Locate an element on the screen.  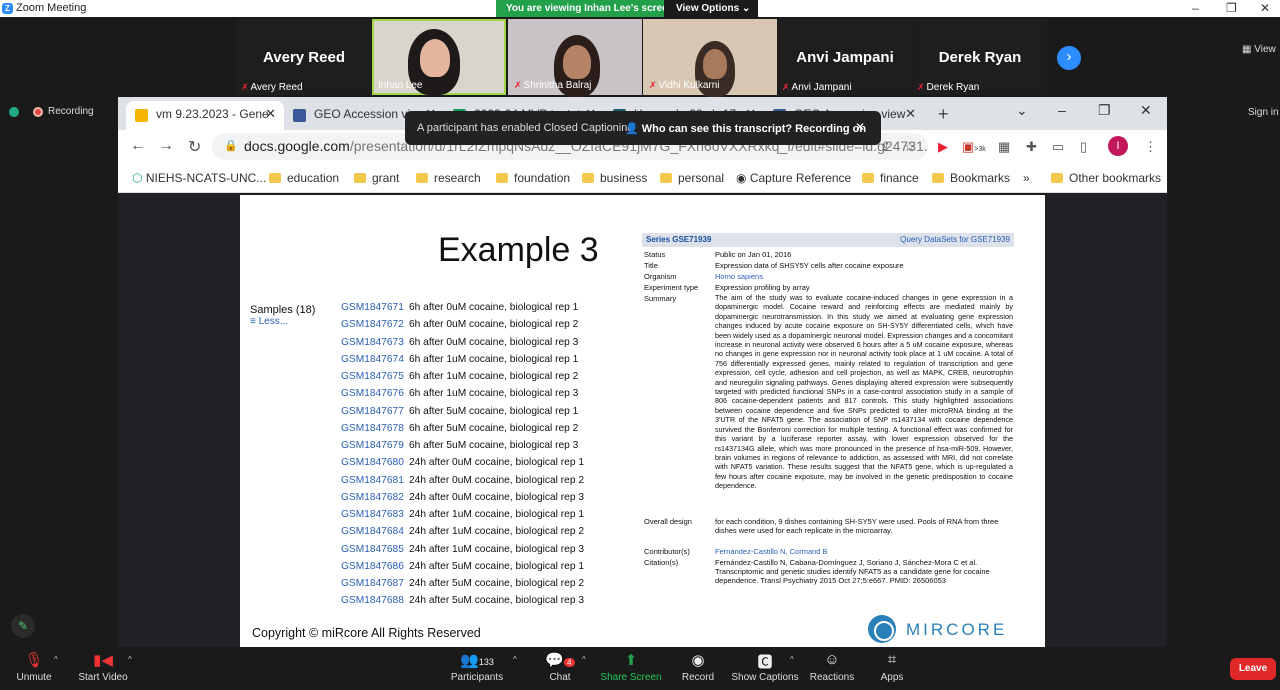
sample-id-link: GSM1847686 is located at coordinates (375, 566).